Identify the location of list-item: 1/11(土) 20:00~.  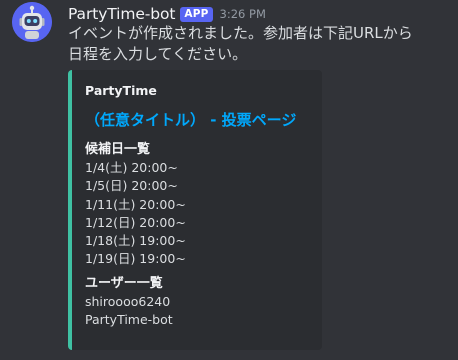
(135, 204).